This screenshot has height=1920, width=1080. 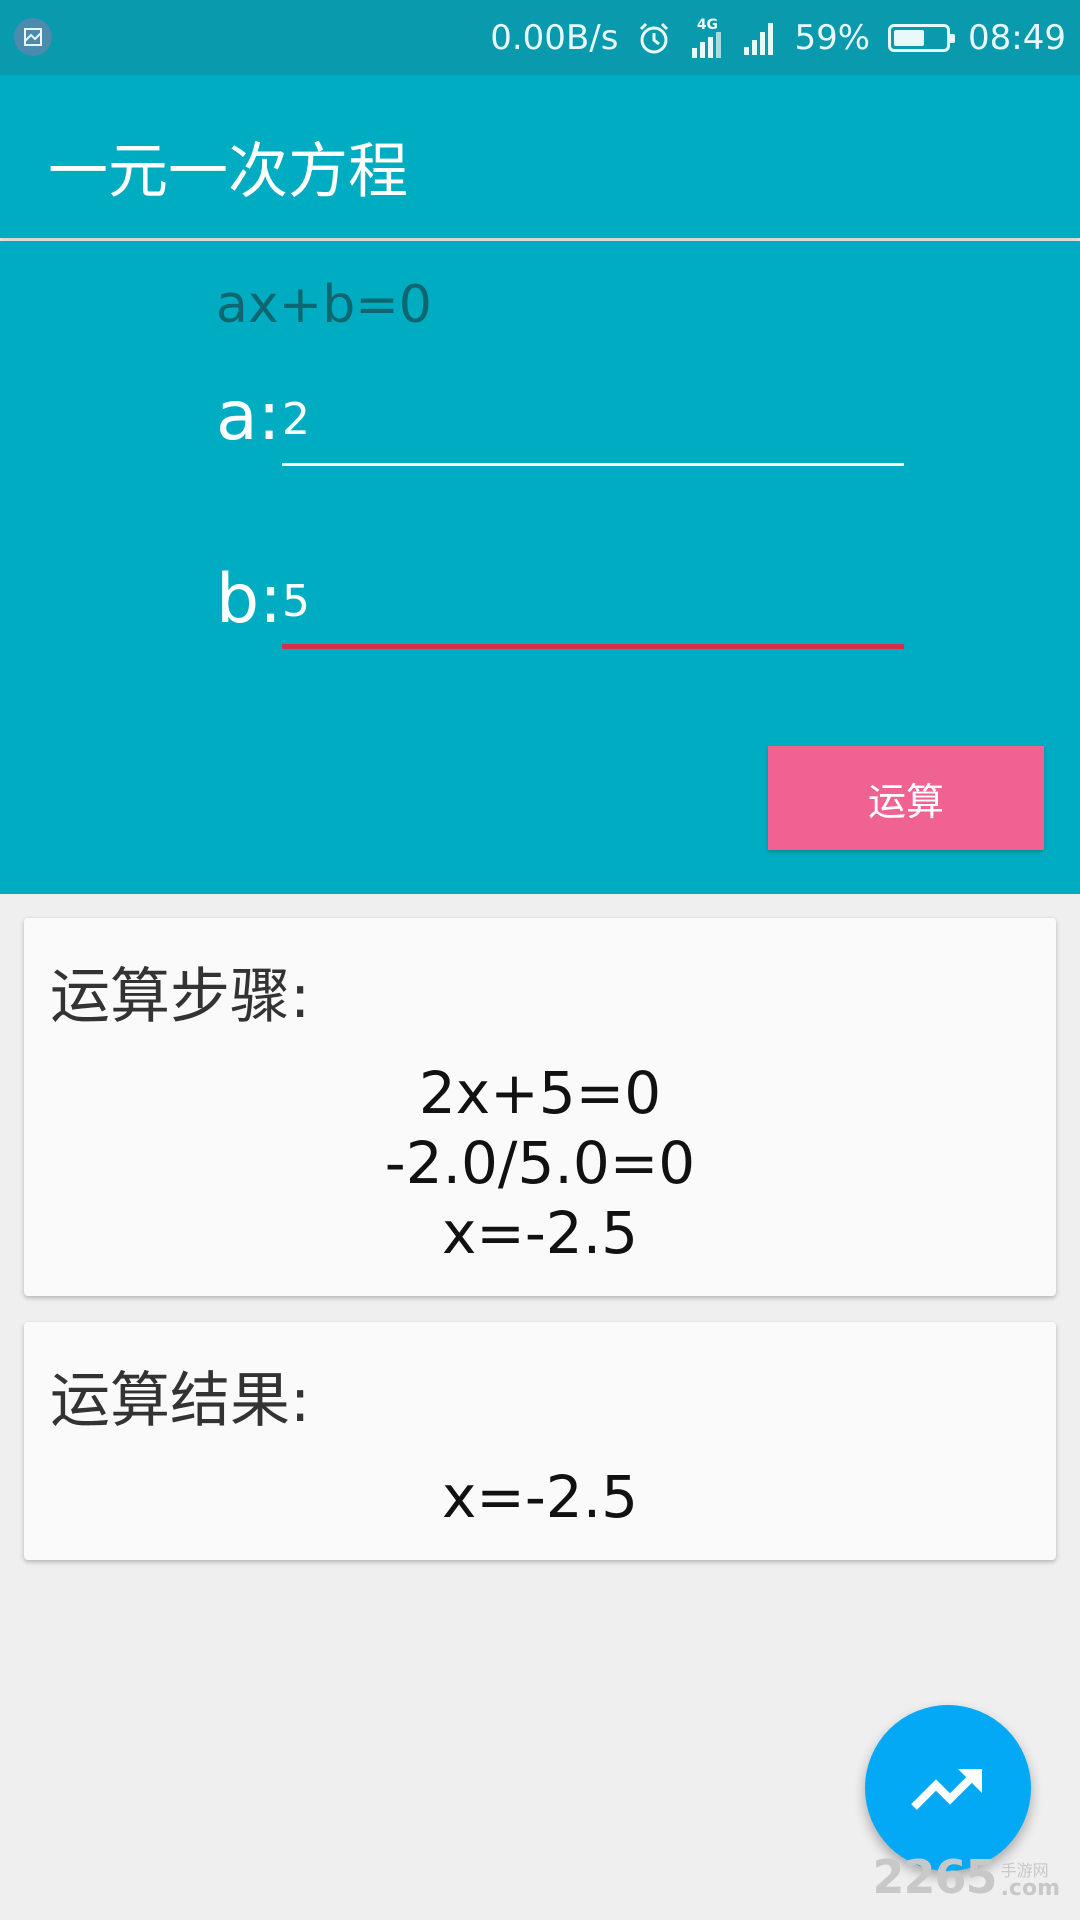 I want to click on steps-lines: 2x+5=0 -2.0/5.0=0 x=-2.5, so click(x=540, y=1163).